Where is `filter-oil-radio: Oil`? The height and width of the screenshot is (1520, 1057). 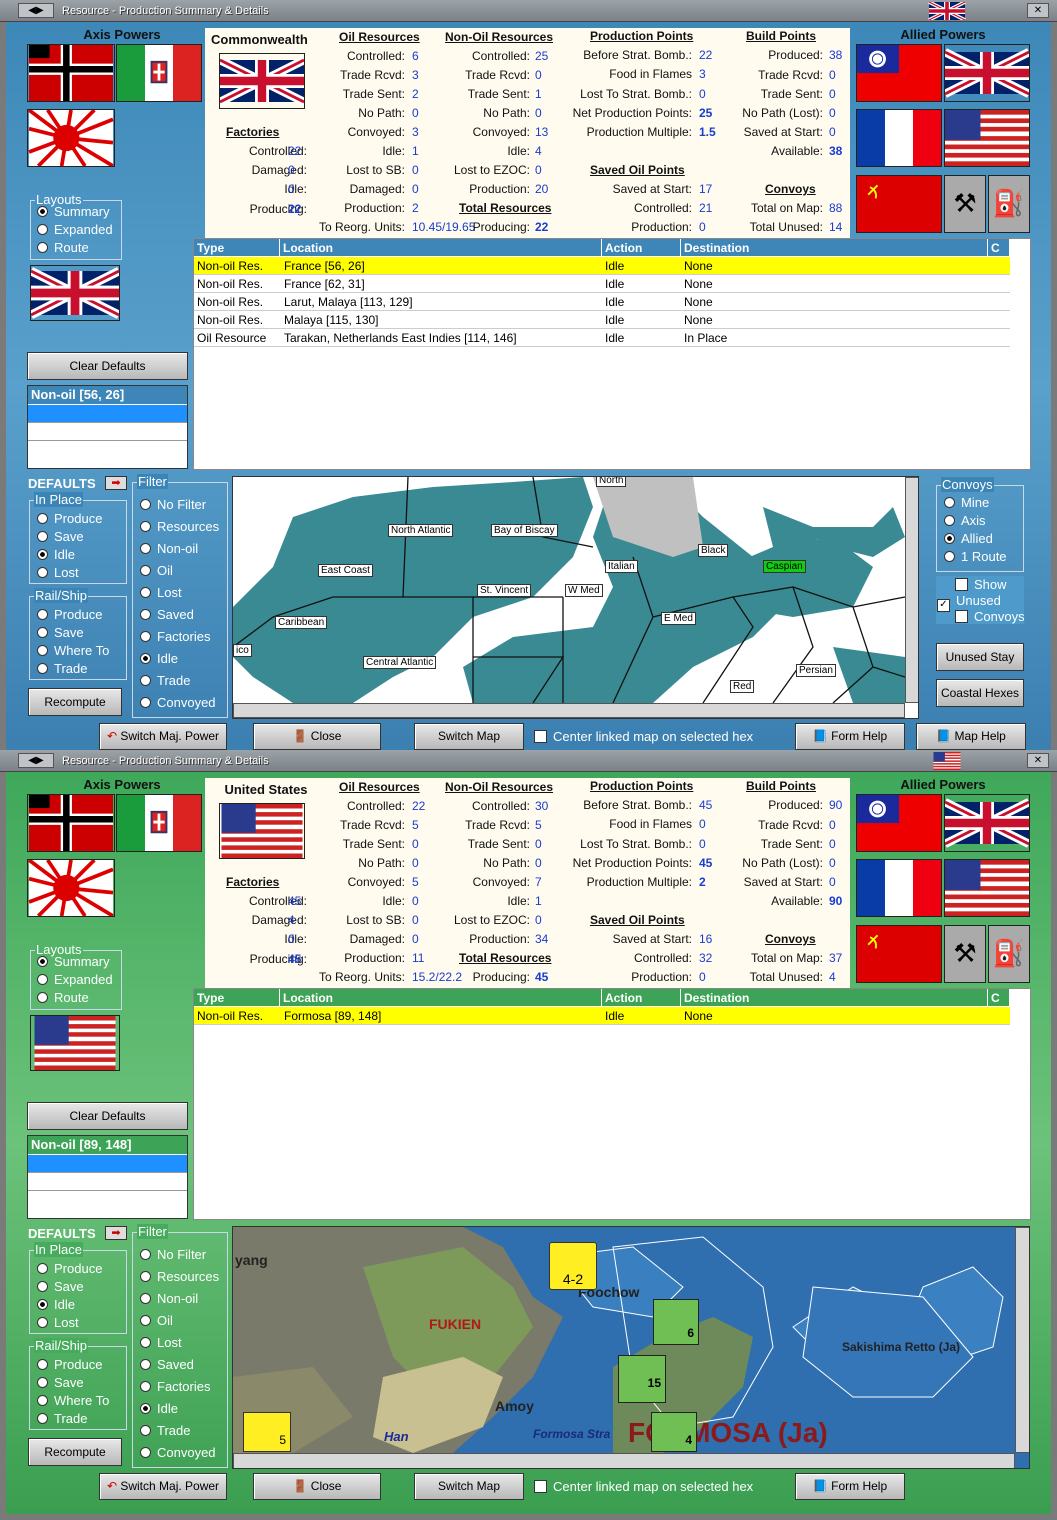
filter-oil-radio: Oil is located at coordinates (156, 570).